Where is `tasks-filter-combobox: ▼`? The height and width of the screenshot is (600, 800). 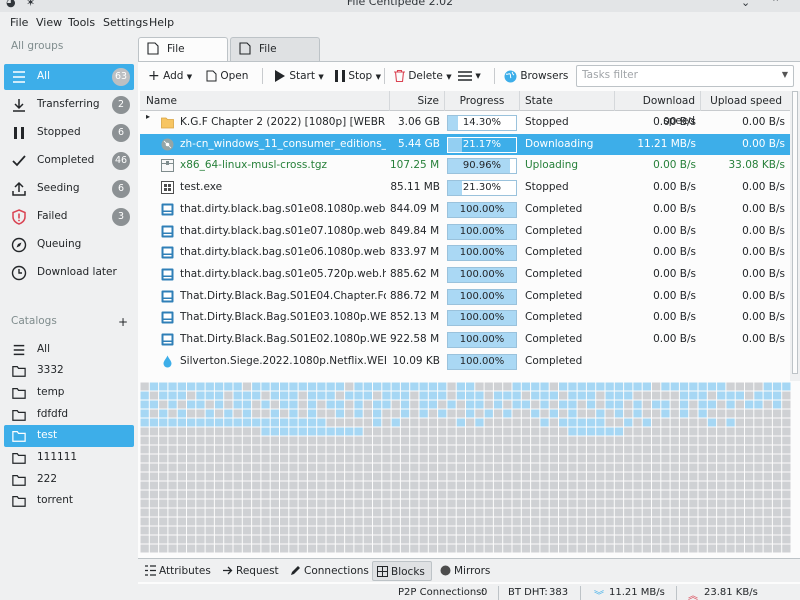
tasks-filter-combobox: ▼ is located at coordinates (685, 76).